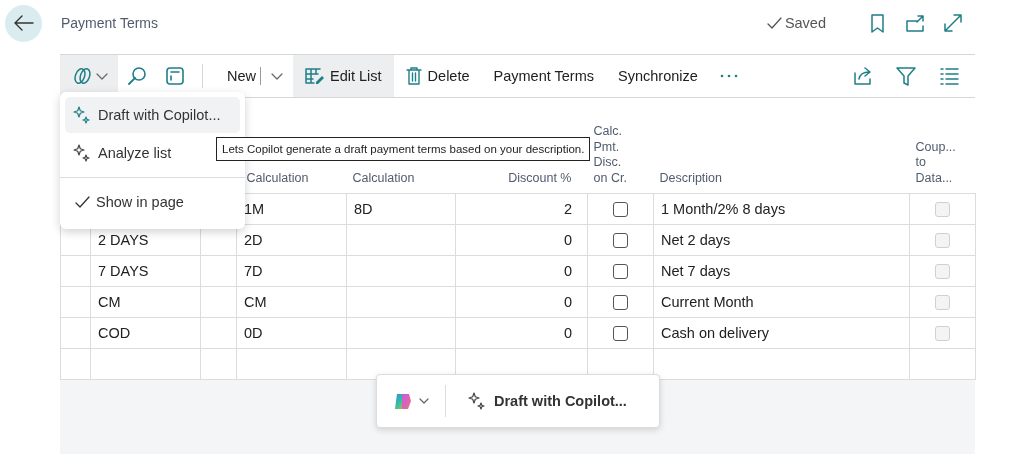 This screenshot has width=1022, height=456. What do you see at coordinates (253, 240) in the screenshot?
I see `table-cell: 2D` at bounding box center [253, 240].